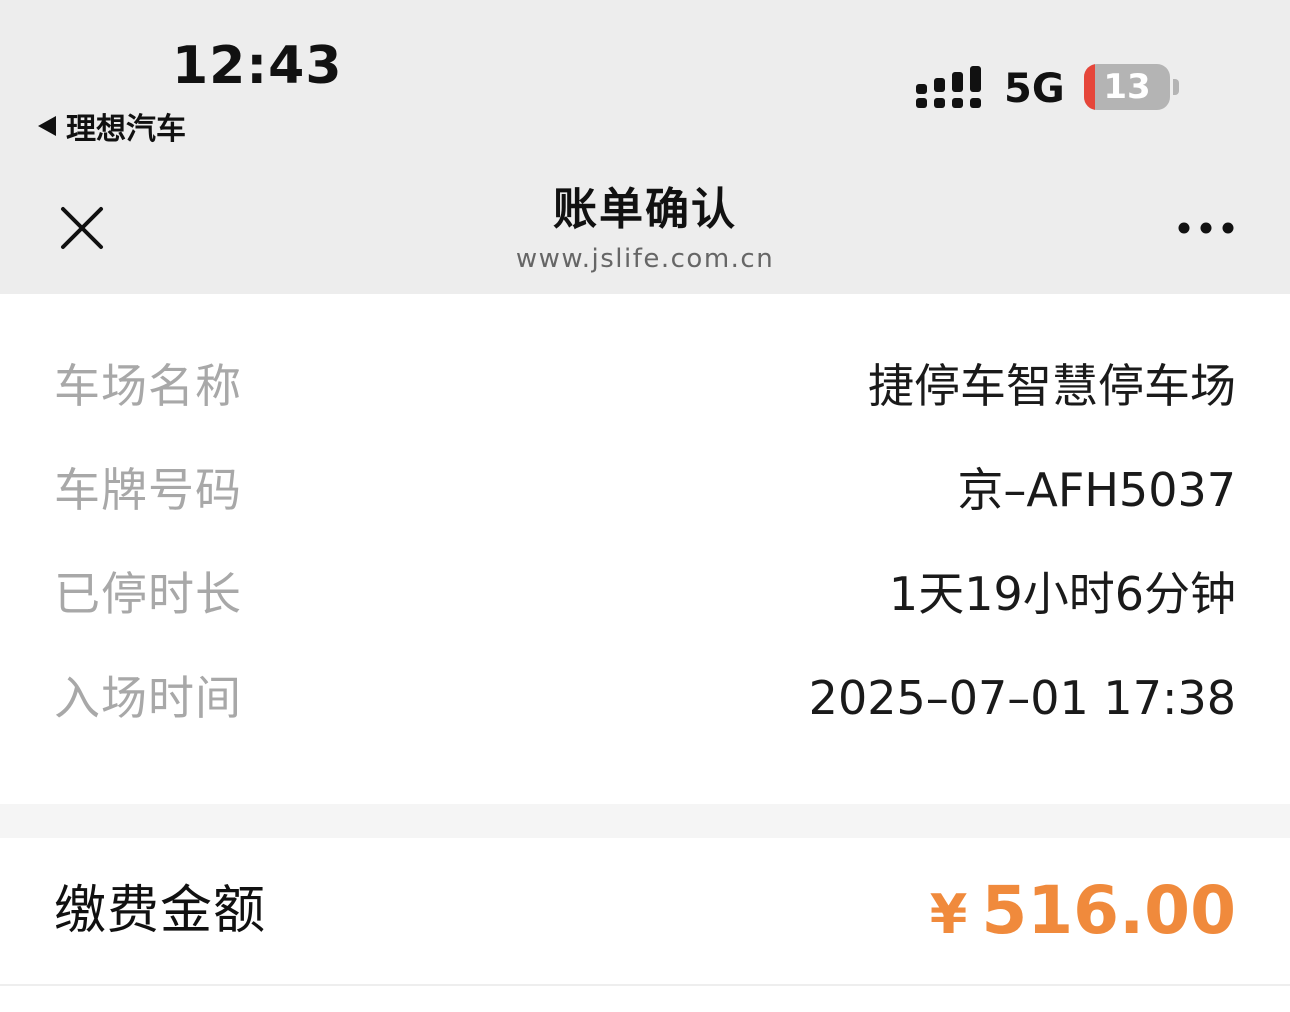  I want to click on detail-row-parking-lot: 车场名称 捷停车智慧停车场, so click(645, 386).